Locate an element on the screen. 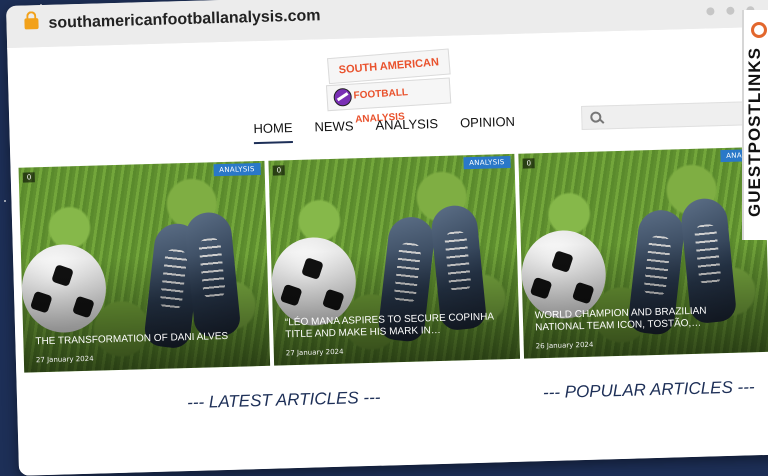 Image resolution: width=768 pixels, height=476 pixels. search-input is located at coordinates (674, 115).